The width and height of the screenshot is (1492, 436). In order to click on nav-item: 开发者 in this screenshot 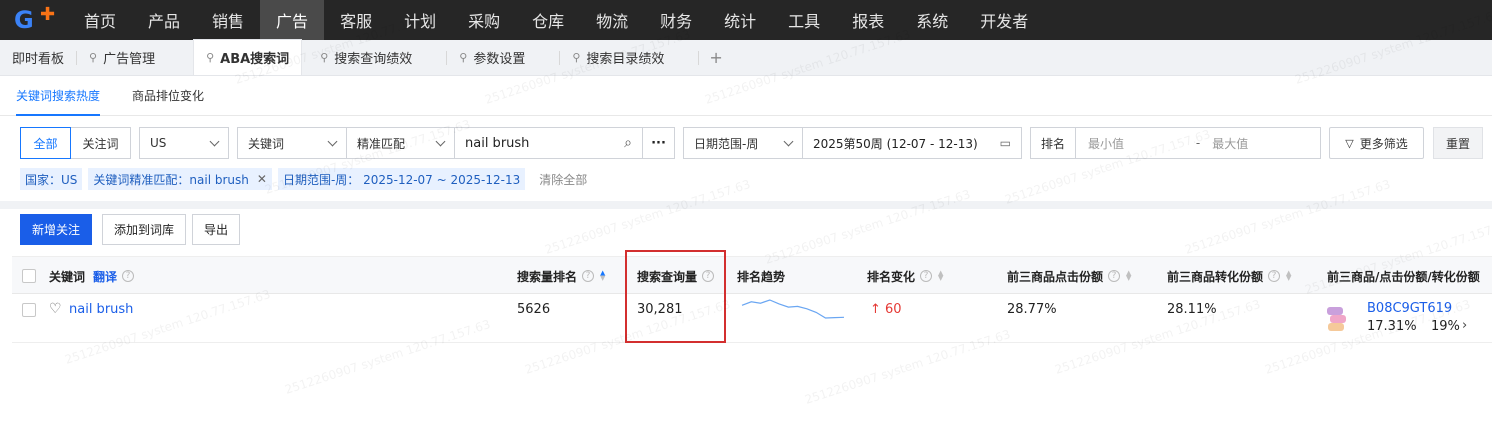, I will do `click(1004, 20)`.